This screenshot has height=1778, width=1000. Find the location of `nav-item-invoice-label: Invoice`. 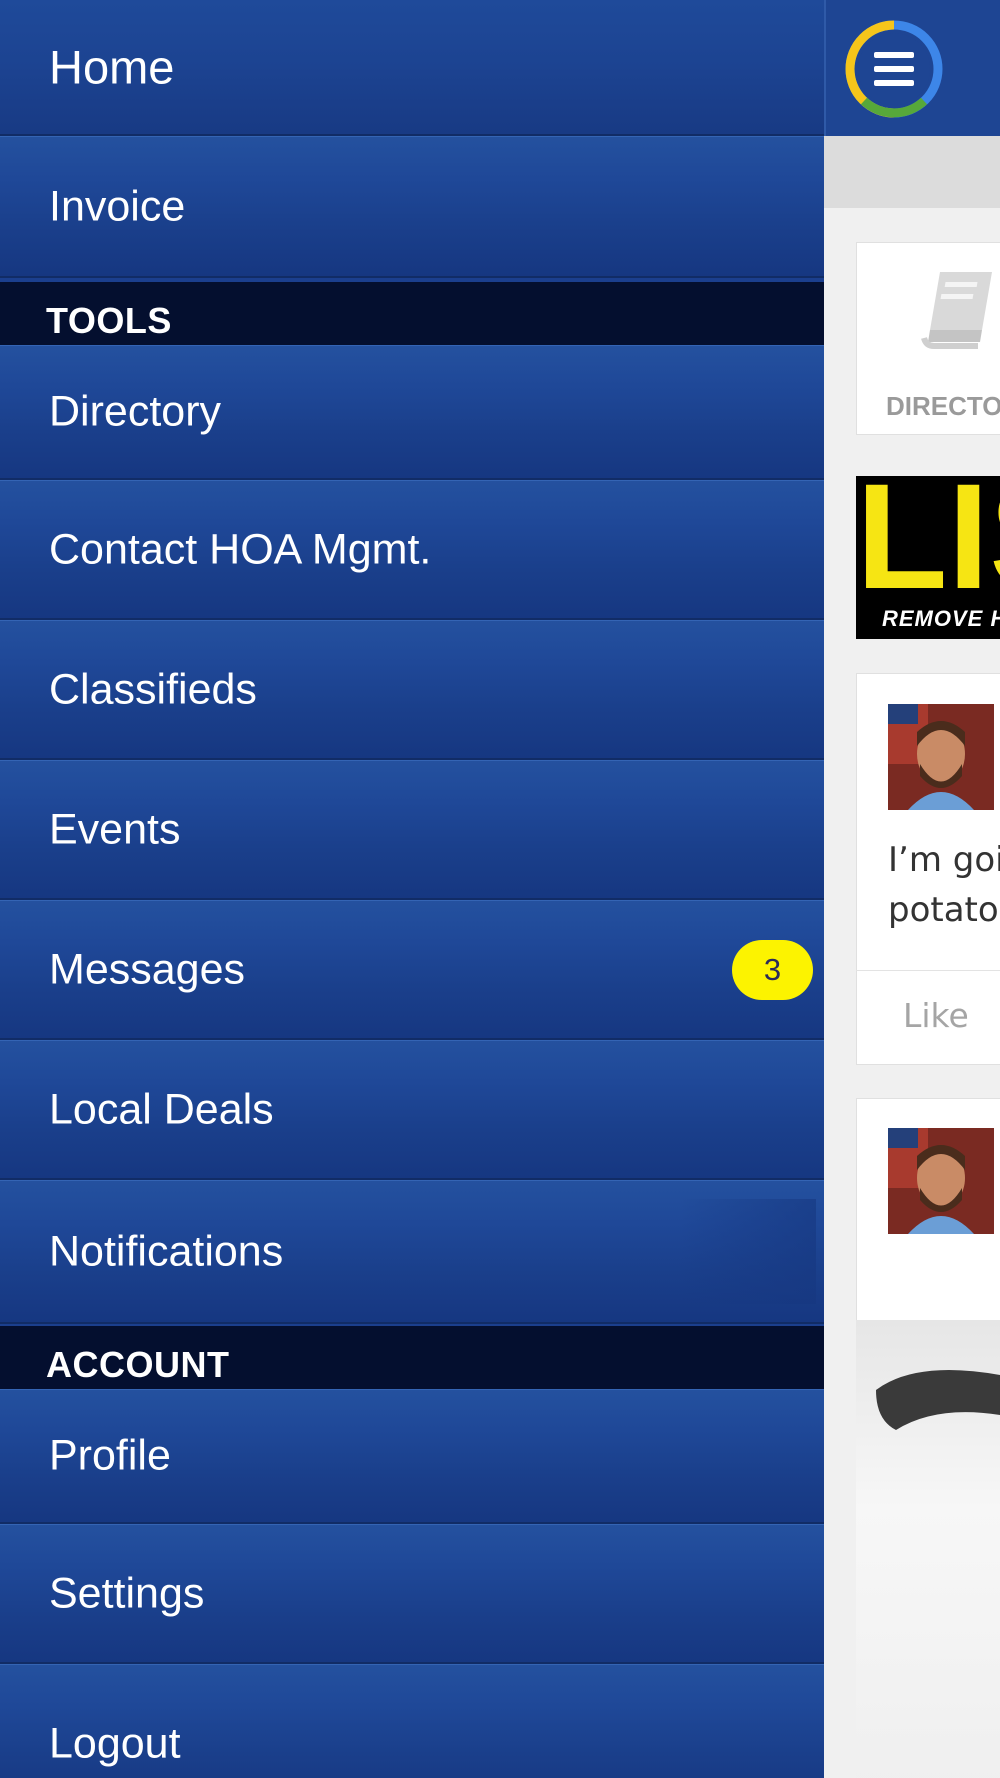

nav-item-invoice-label: Invoice is located at coordinates (117, 206).